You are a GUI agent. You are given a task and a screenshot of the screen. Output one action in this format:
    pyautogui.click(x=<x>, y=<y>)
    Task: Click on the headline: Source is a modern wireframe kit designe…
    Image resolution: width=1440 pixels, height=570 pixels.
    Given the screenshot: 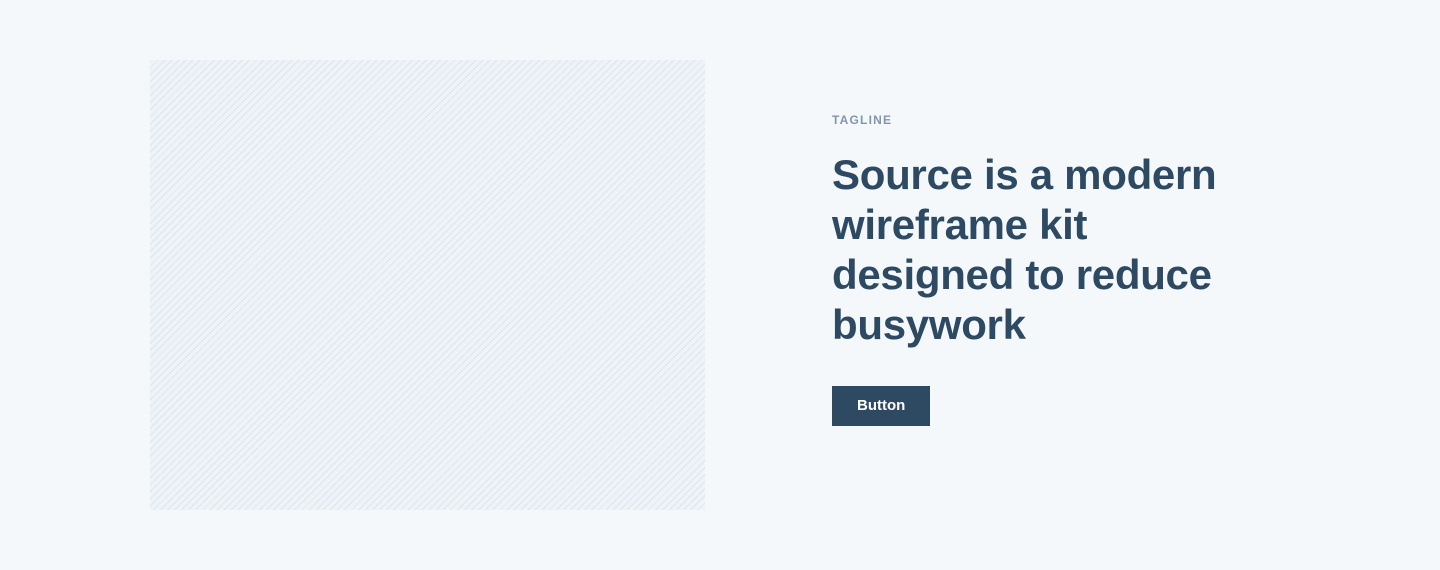 What is the action you would take?
    pyautogui.click(x=1024, y=249)
    